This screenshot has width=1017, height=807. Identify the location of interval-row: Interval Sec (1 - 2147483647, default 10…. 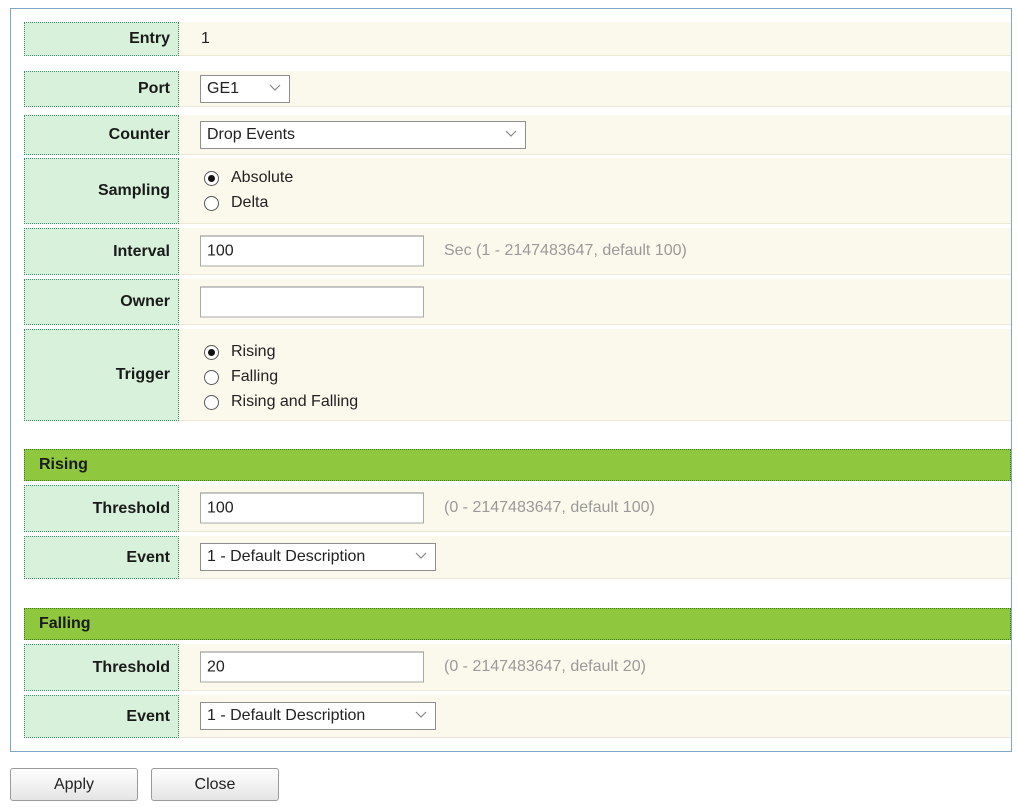
(517, 251).